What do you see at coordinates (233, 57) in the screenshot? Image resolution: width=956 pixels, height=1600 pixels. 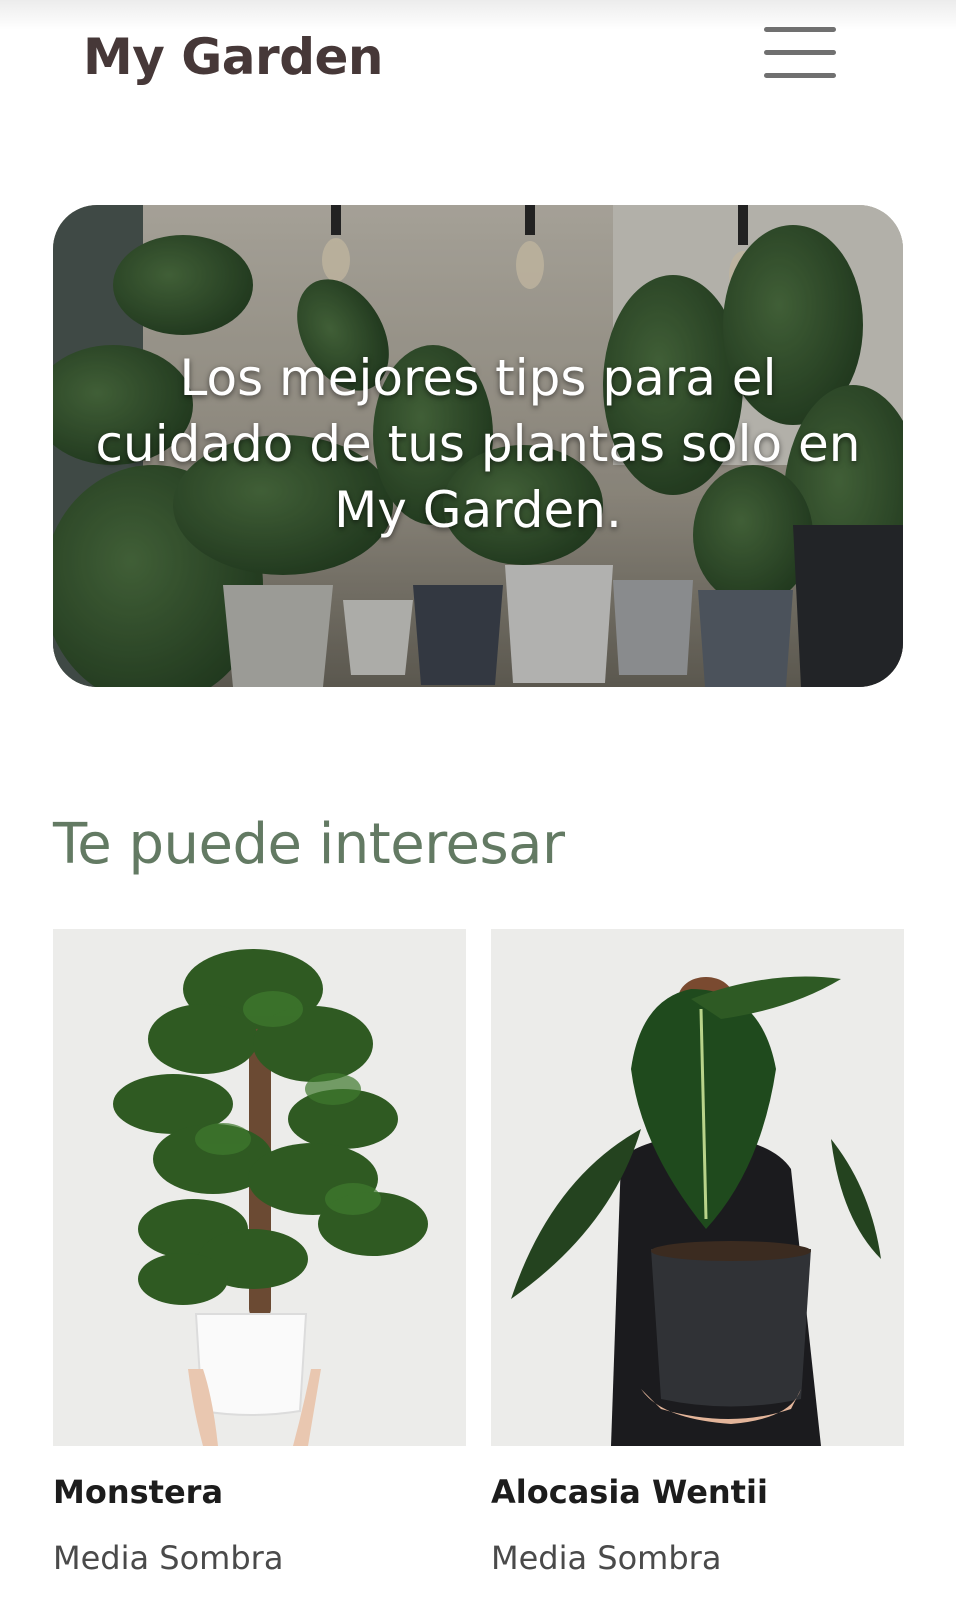 I see `app-title: My Garden` at bounding box center [233, 57].